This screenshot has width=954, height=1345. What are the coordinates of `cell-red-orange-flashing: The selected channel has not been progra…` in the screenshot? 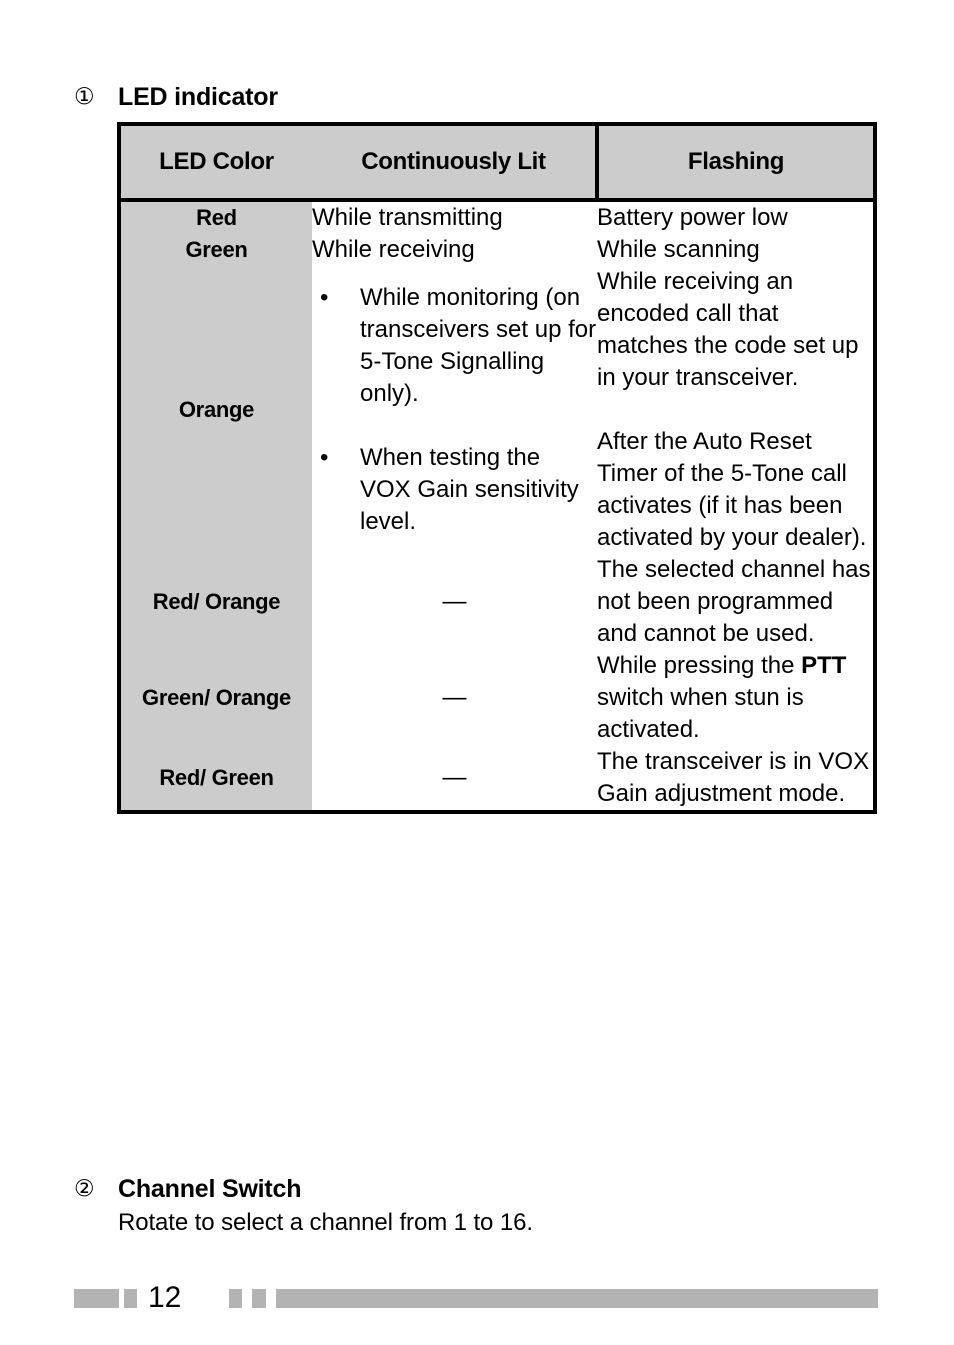 It's located at (734, 601).